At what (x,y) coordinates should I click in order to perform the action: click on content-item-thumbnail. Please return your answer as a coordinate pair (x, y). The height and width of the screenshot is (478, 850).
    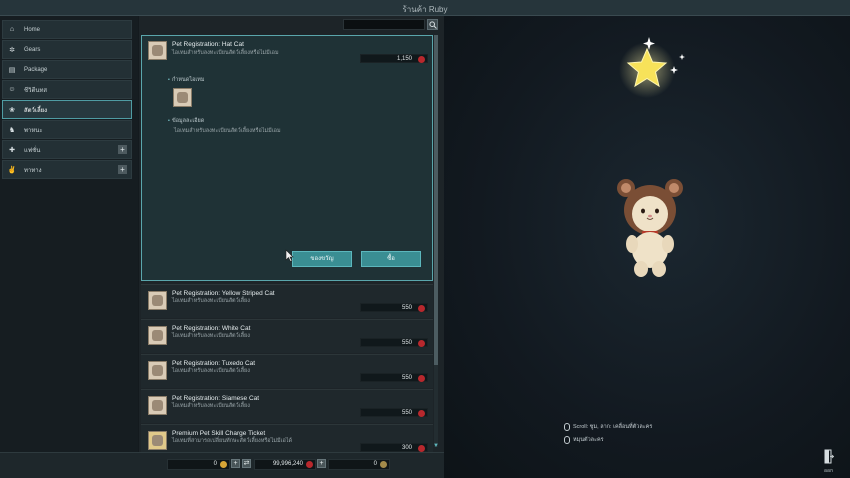
    Looking at the image, I should click on (182, 97).